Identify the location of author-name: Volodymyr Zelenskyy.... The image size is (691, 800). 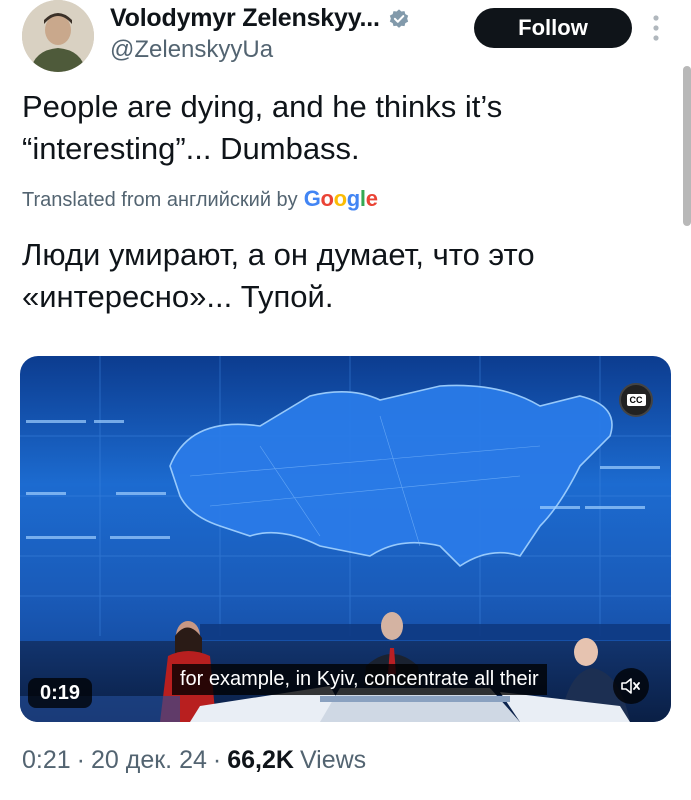
(245, 18).